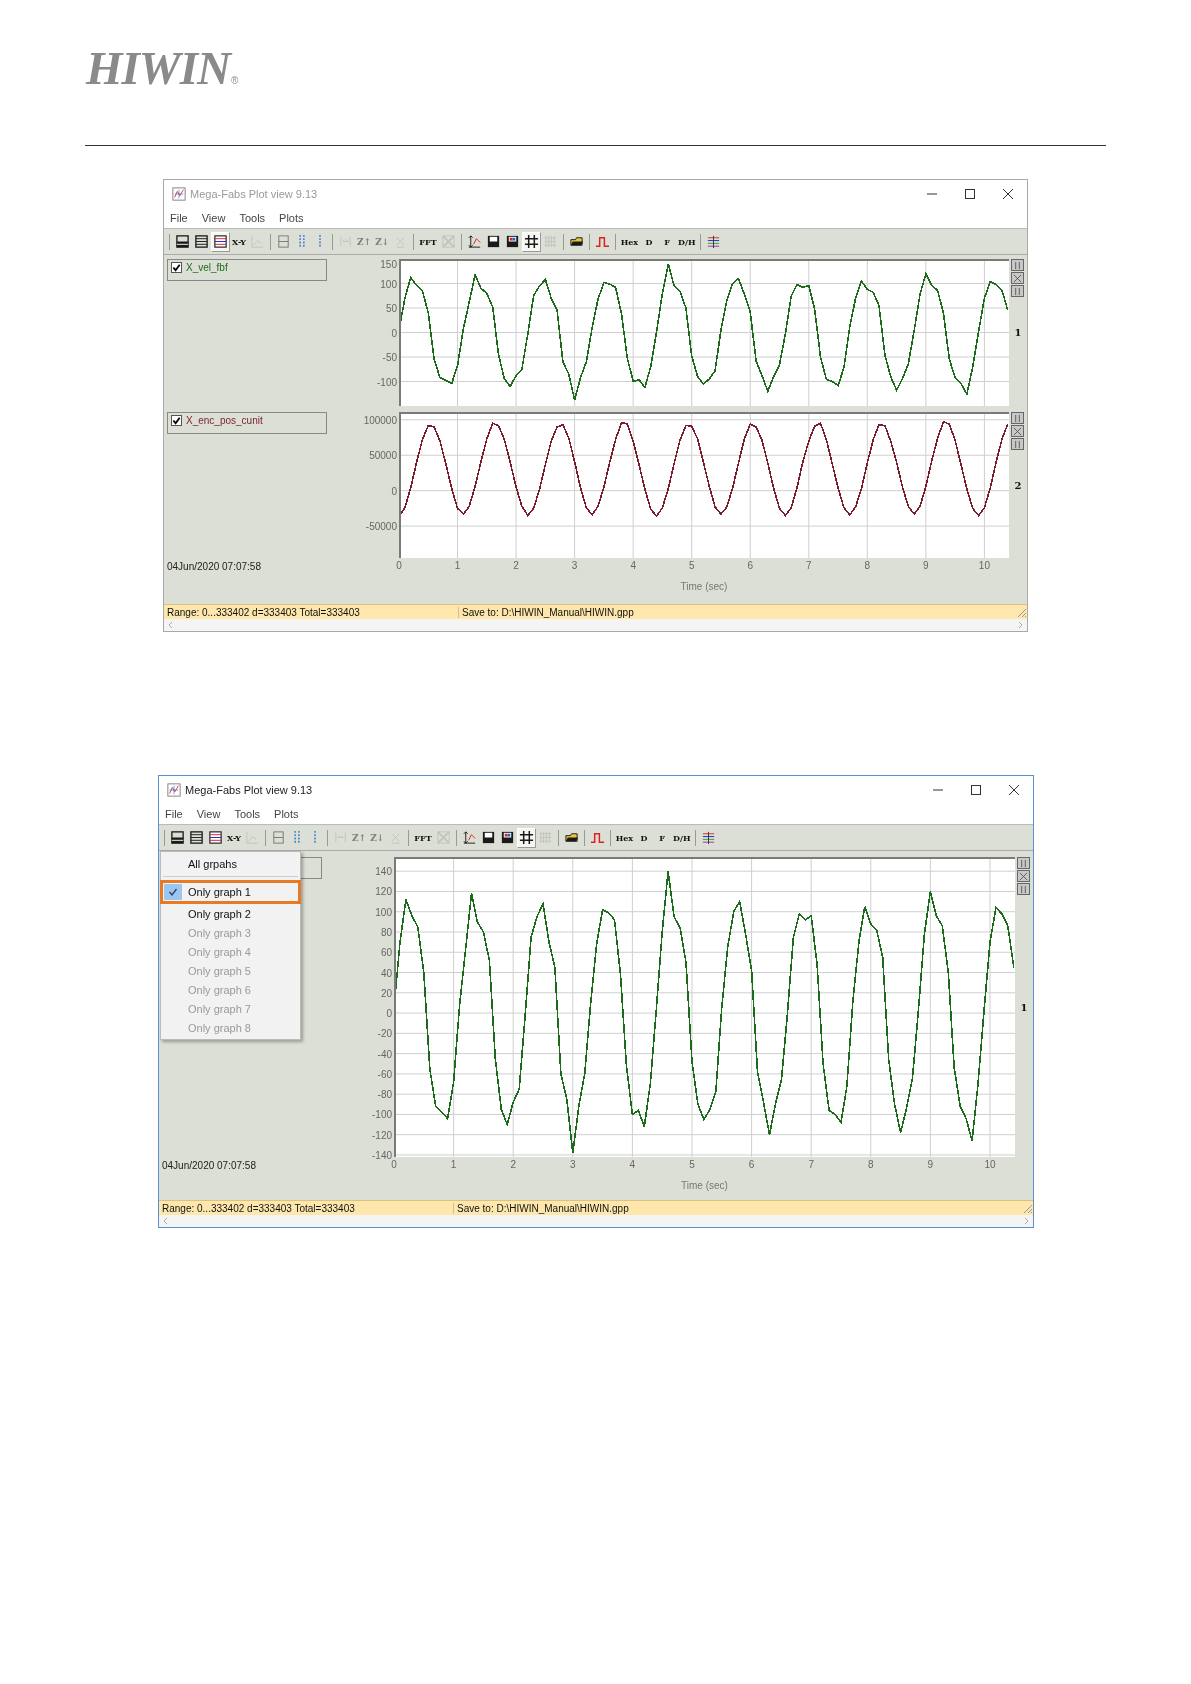 The width and height of the screenshot is (1191, 1684). What do you see at coordinates (341, 837) in the screenshot?
I see `bracket-icon` at bounding box center [341, 837].